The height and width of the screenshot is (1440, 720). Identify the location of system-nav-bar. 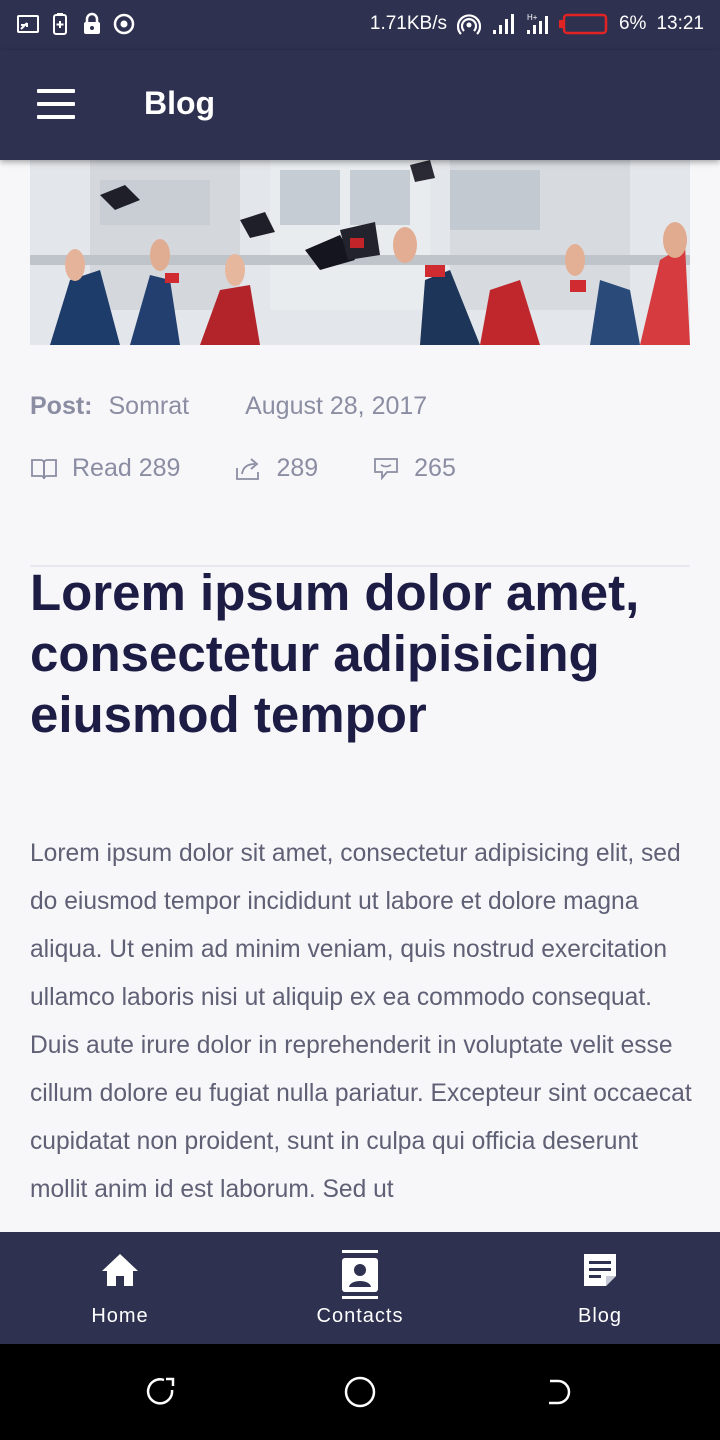
(360, 1392).